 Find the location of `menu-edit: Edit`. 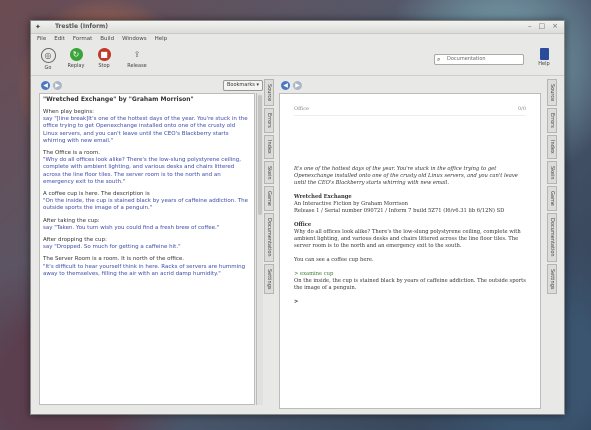

menu-edit: Edit is located at coordinates (59, 39).